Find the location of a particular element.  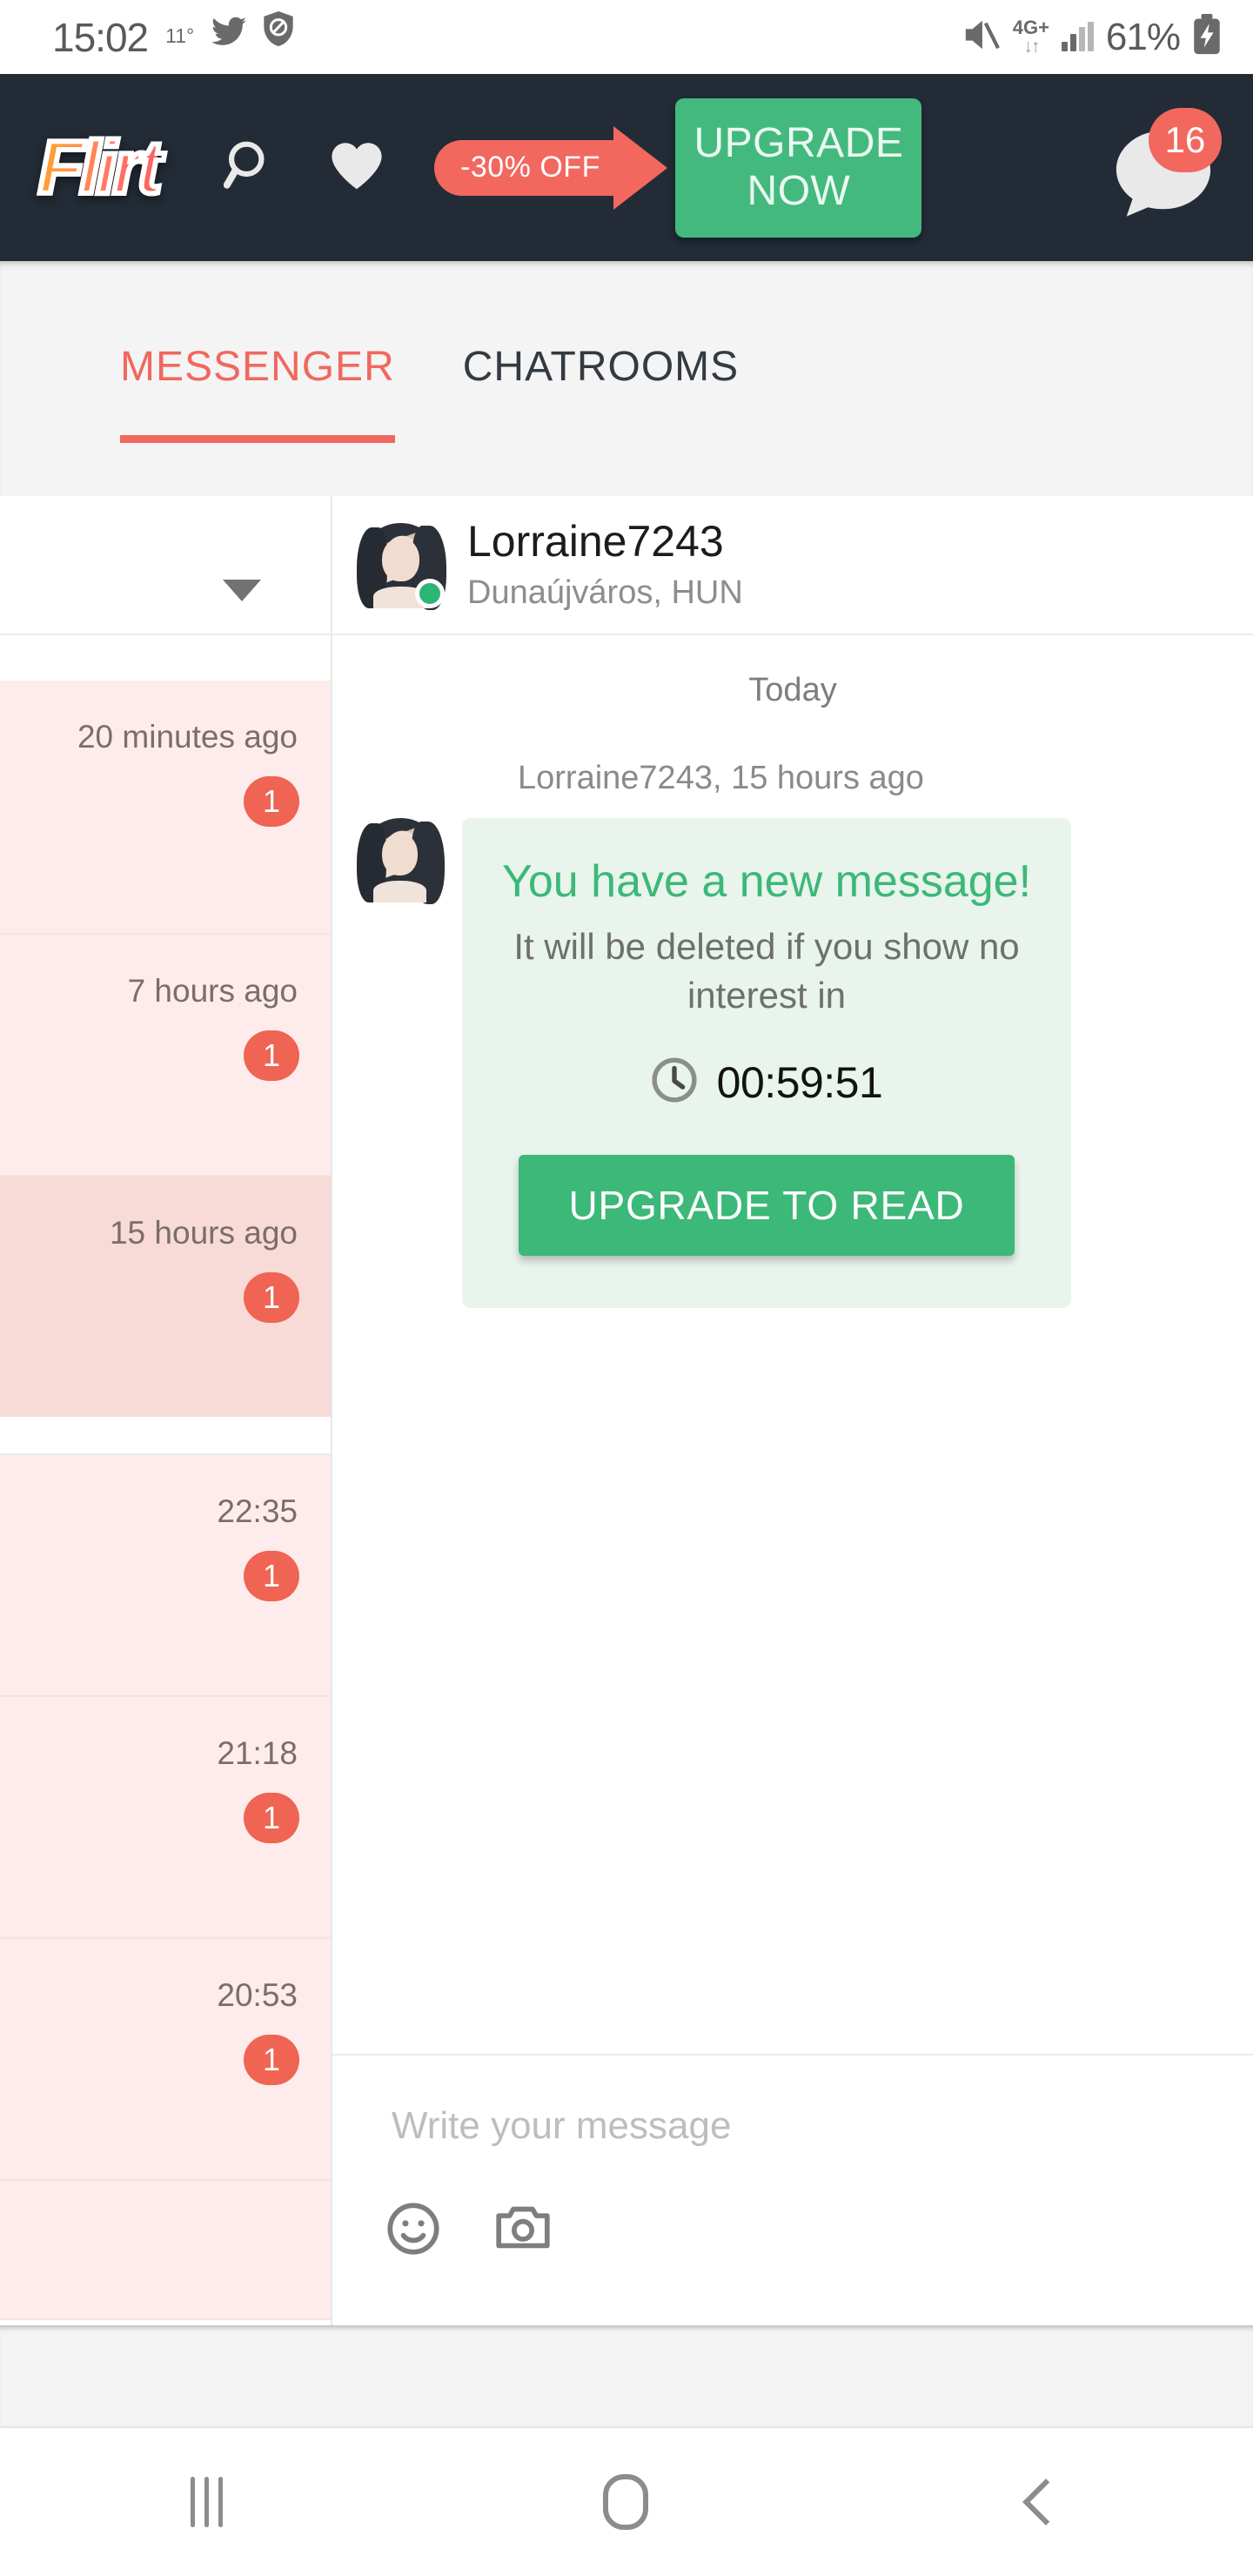

discount-promo-banner: -30% OFF is located at coordinates (558, 167).